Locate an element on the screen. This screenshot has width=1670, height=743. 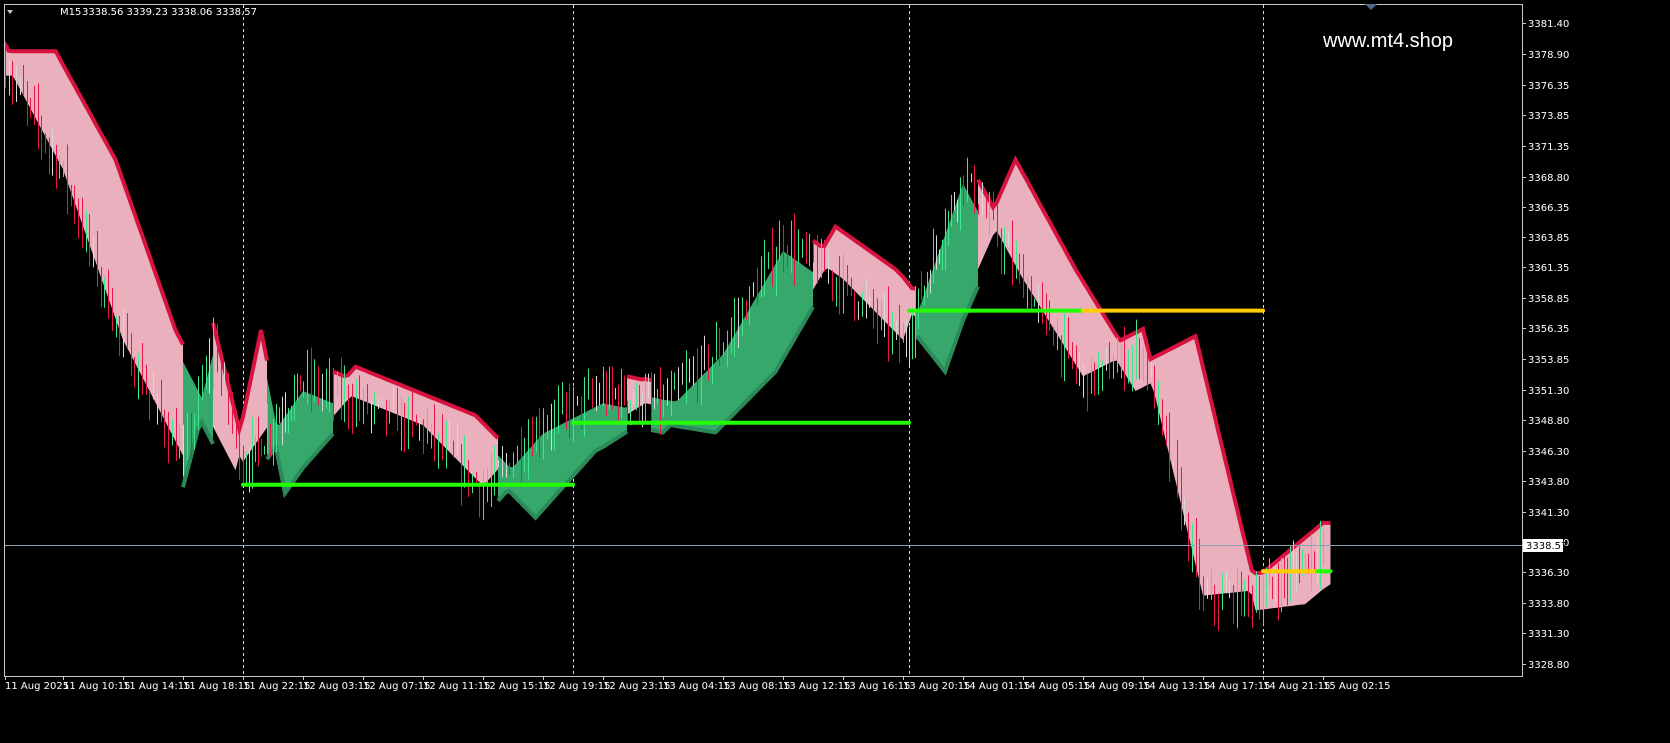
x-tick-label: 14 Aug 09:15 is located at coordinates (1116, 686).